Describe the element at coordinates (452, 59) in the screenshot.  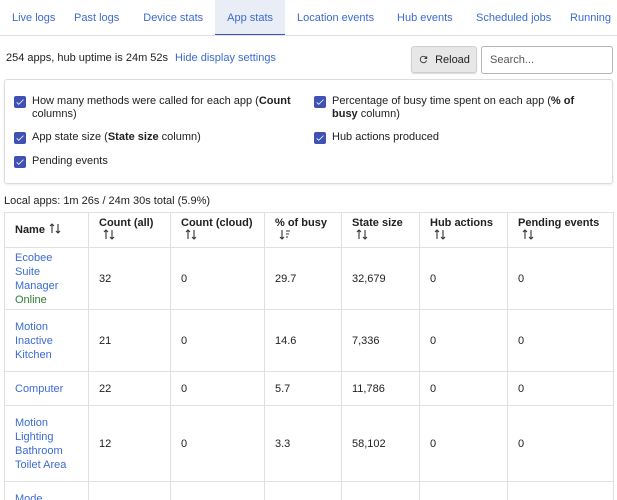
I see `reload-label: Reload` at that location.